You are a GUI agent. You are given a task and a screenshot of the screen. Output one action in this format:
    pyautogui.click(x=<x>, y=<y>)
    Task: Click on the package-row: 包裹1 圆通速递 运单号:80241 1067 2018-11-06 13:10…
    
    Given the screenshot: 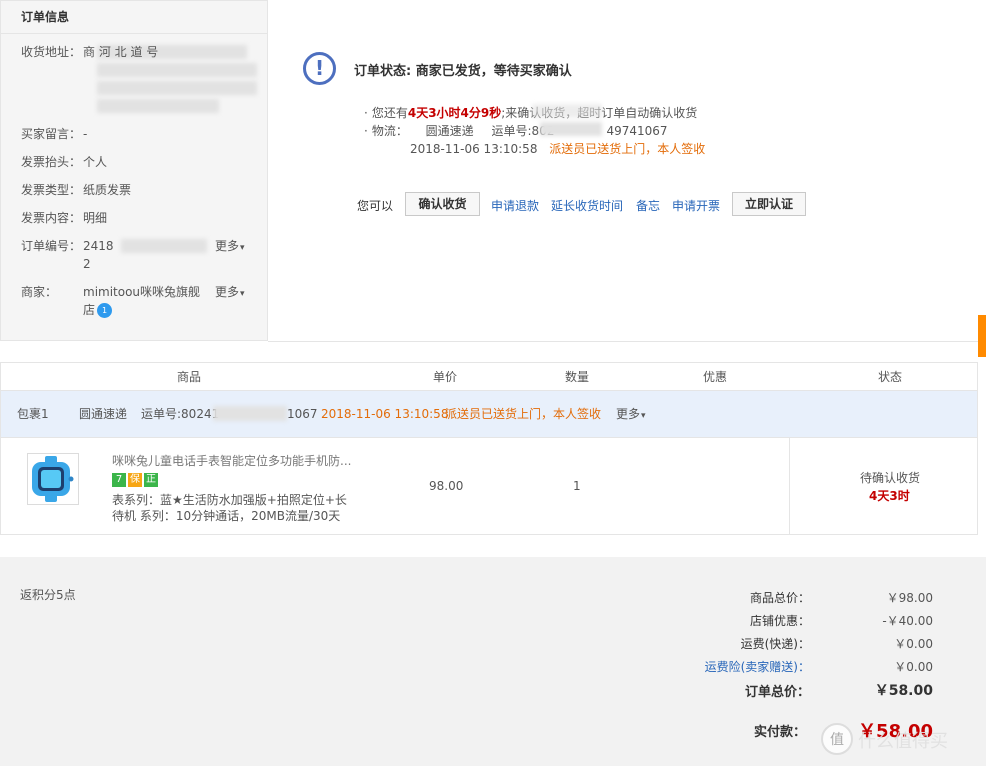 What is the action you would take?
    pyautogui.click(x=489, y=414)
    